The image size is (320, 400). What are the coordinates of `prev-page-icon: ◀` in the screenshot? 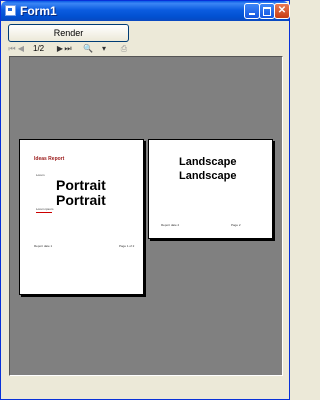 It's located at (21, 49).